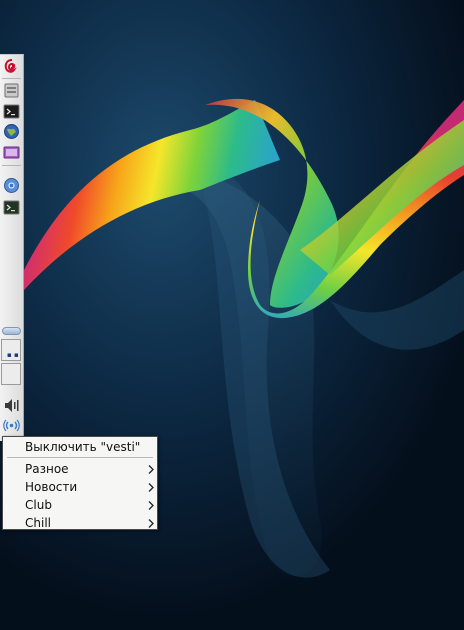 The height and width of the screenshot is (630, 464). Describe the element at coordinates (47, 469) in the screenshot. I see `menu-item-label: Разное` at that location.